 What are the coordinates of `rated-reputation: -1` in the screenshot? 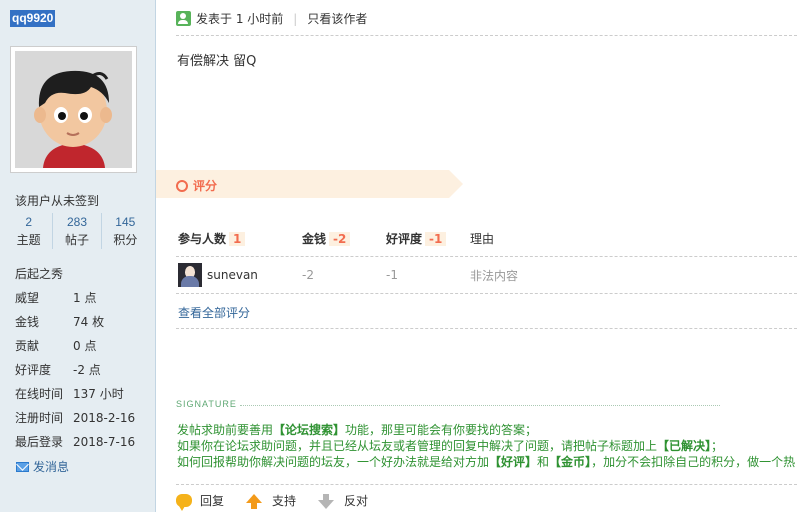 It's located at (392, 275).